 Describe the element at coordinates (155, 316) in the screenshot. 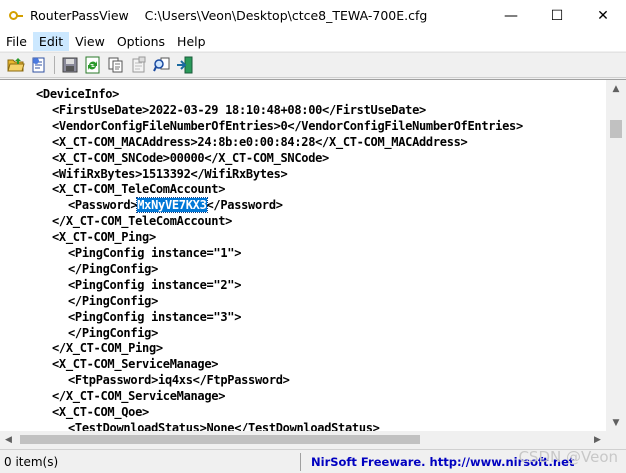

I see `xml-line: <PingConfig instance="3">` at that location.